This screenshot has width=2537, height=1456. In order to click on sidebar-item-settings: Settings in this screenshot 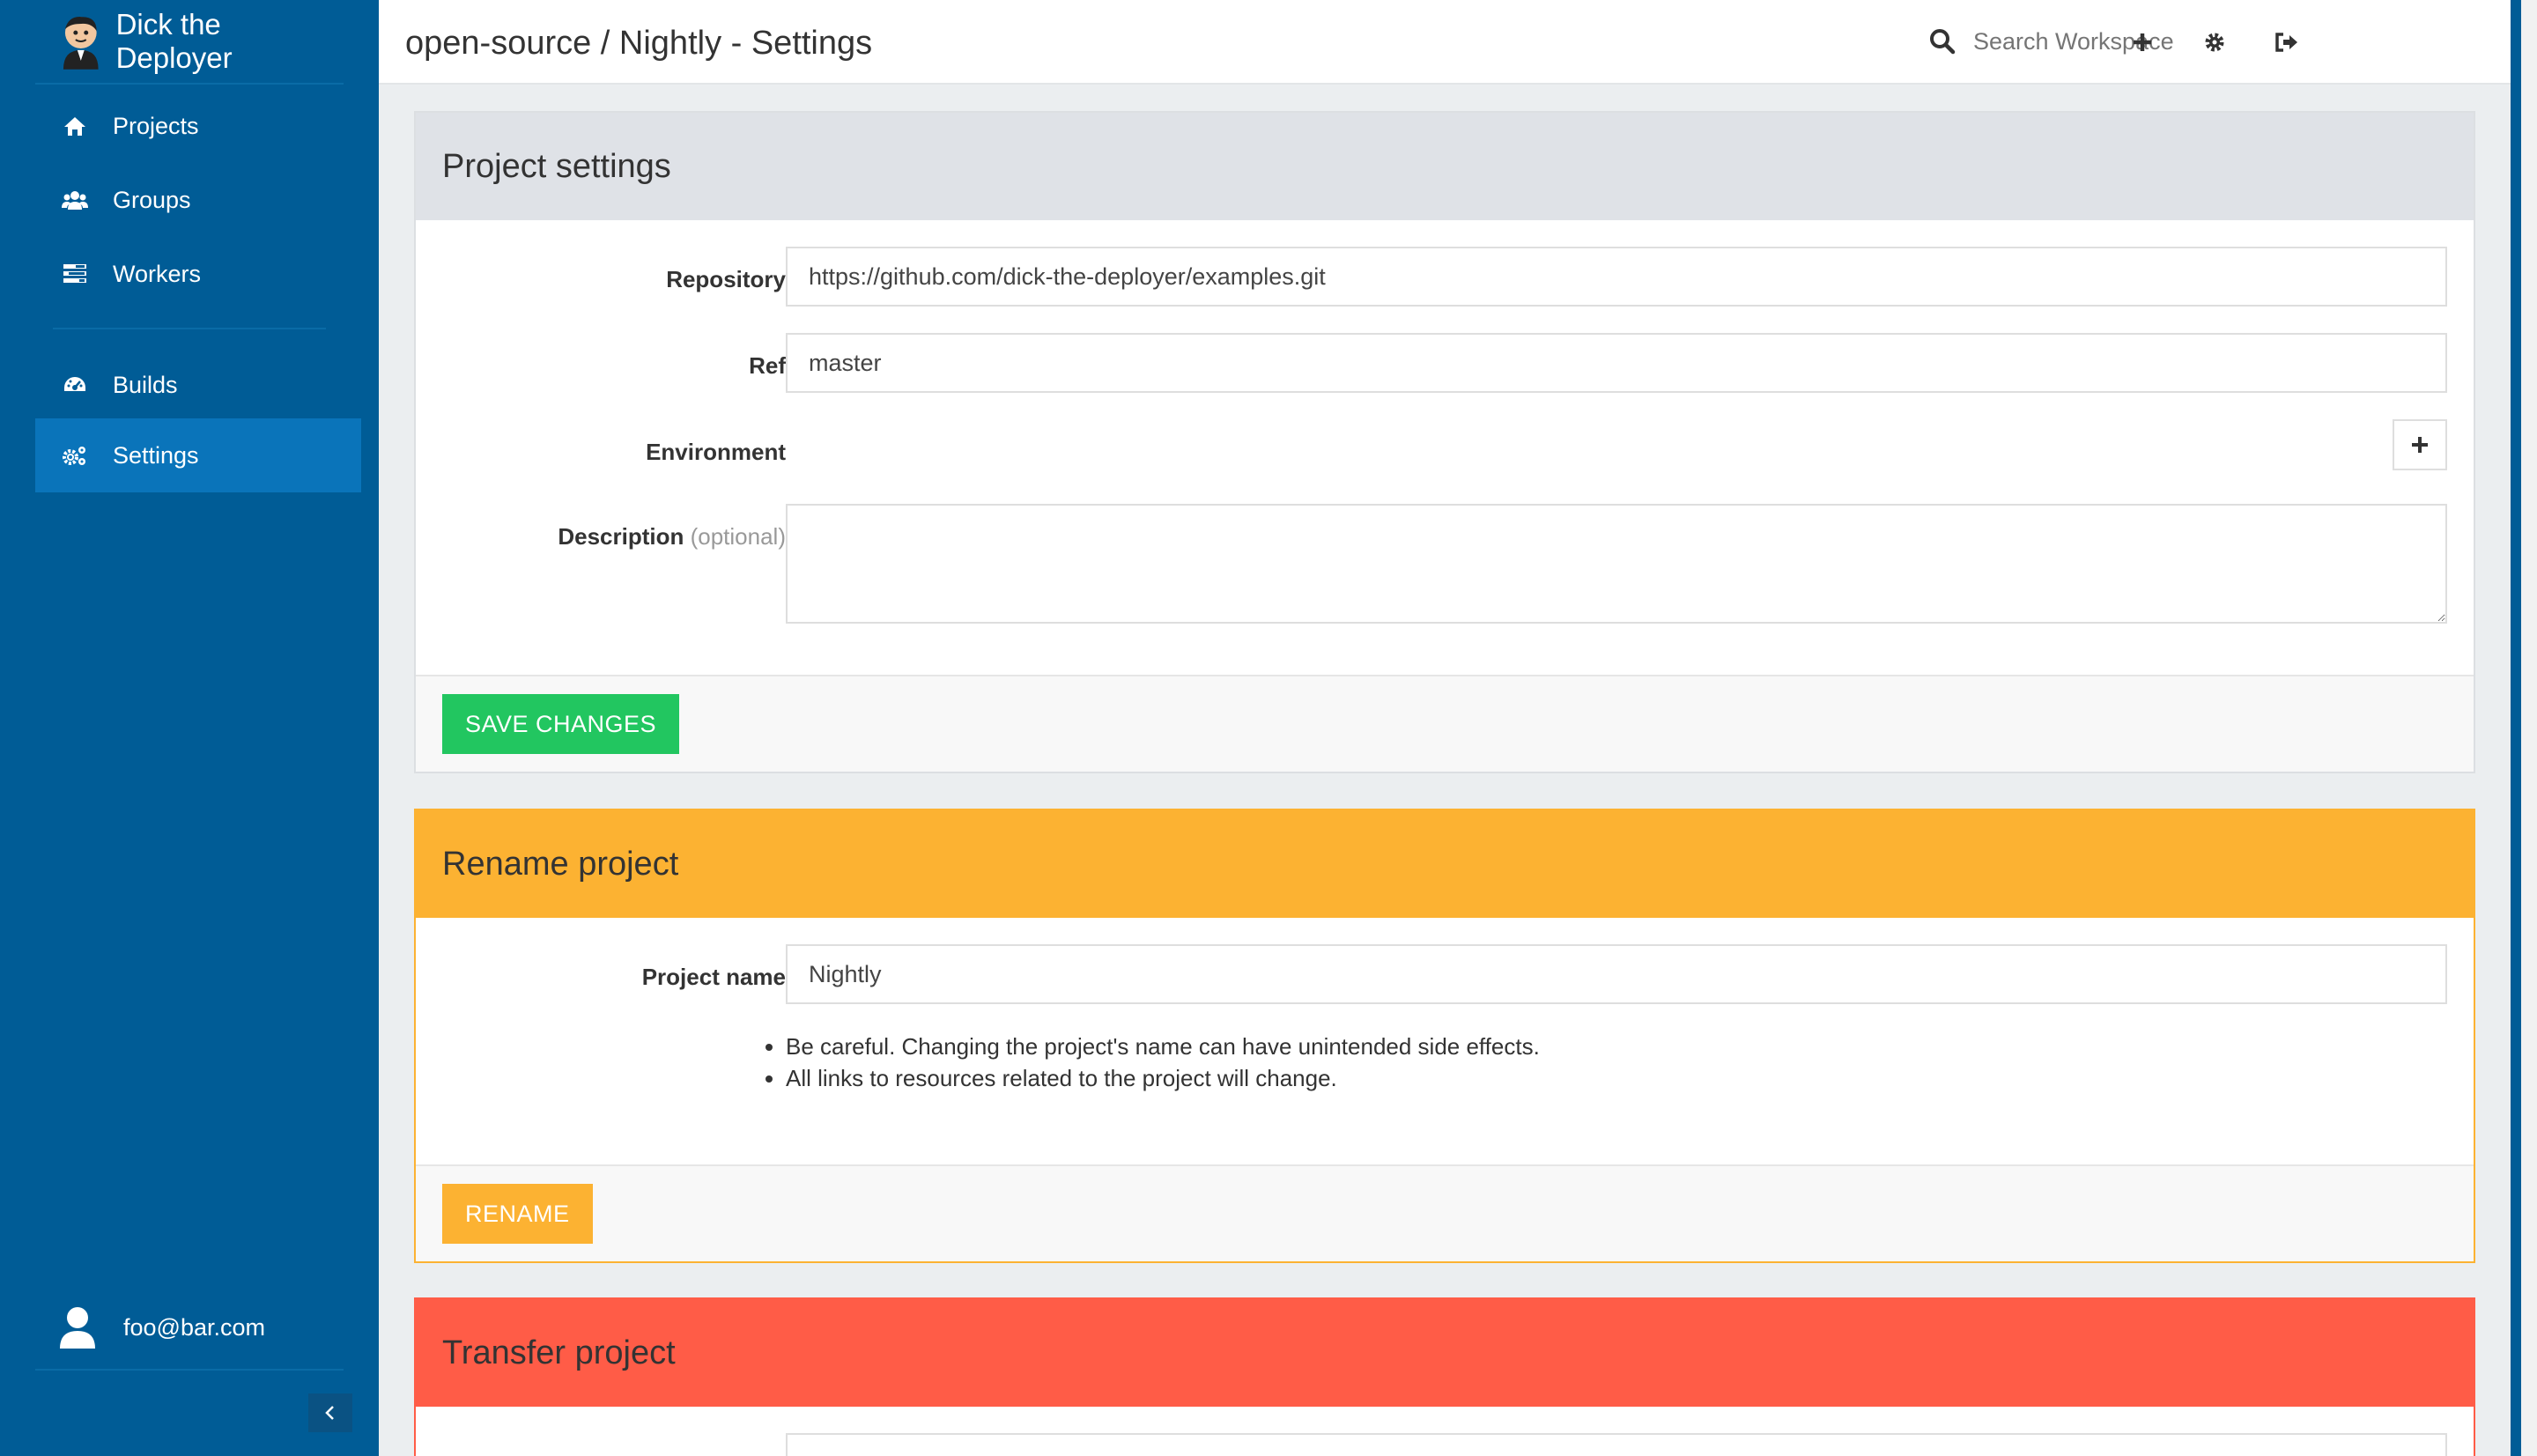, I will do `click(198, 455)`.